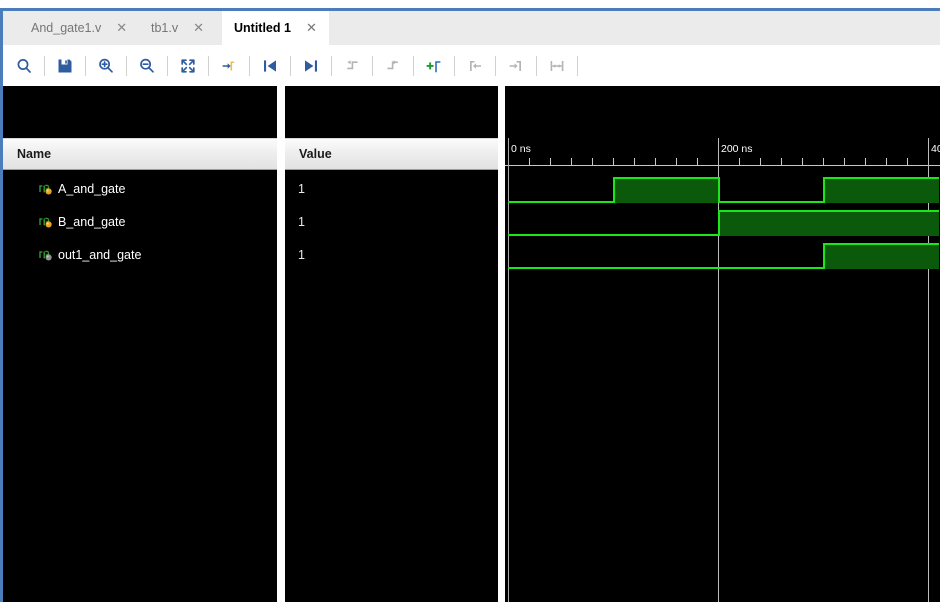  Describe the element at coordinates (100, 254) in the screenshot. I see `signal-name: out1_and_gate` at that location.